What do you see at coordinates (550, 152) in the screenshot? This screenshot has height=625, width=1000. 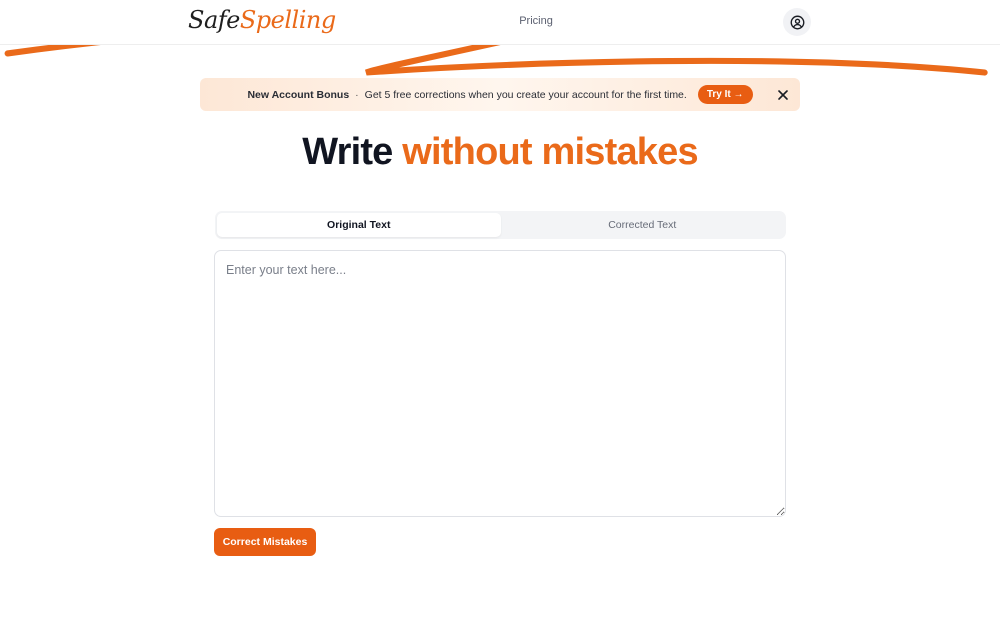 I see `hero-highlight-without-mistakes: without mistakes` at bounding box center [550, 152].